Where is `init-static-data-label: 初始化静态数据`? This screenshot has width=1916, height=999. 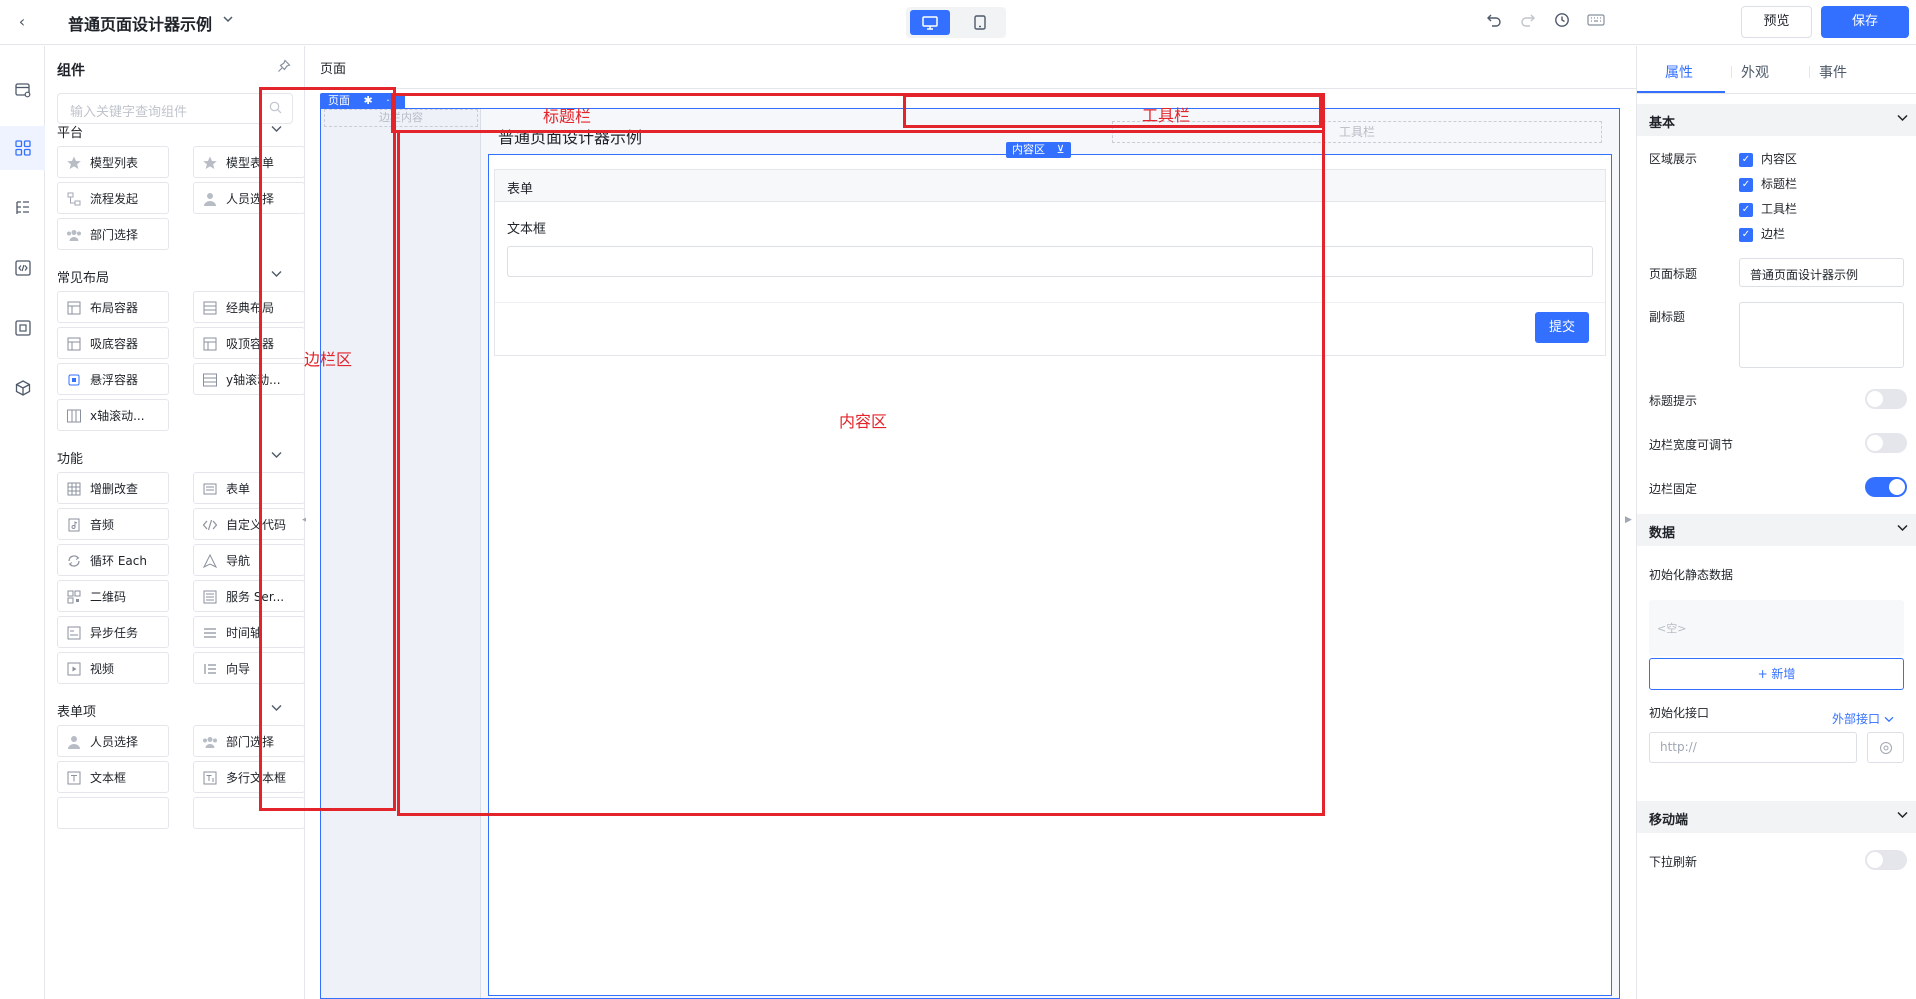
init-static-data-label: 初始化静态数据 is located at coordinates (1691, 575).